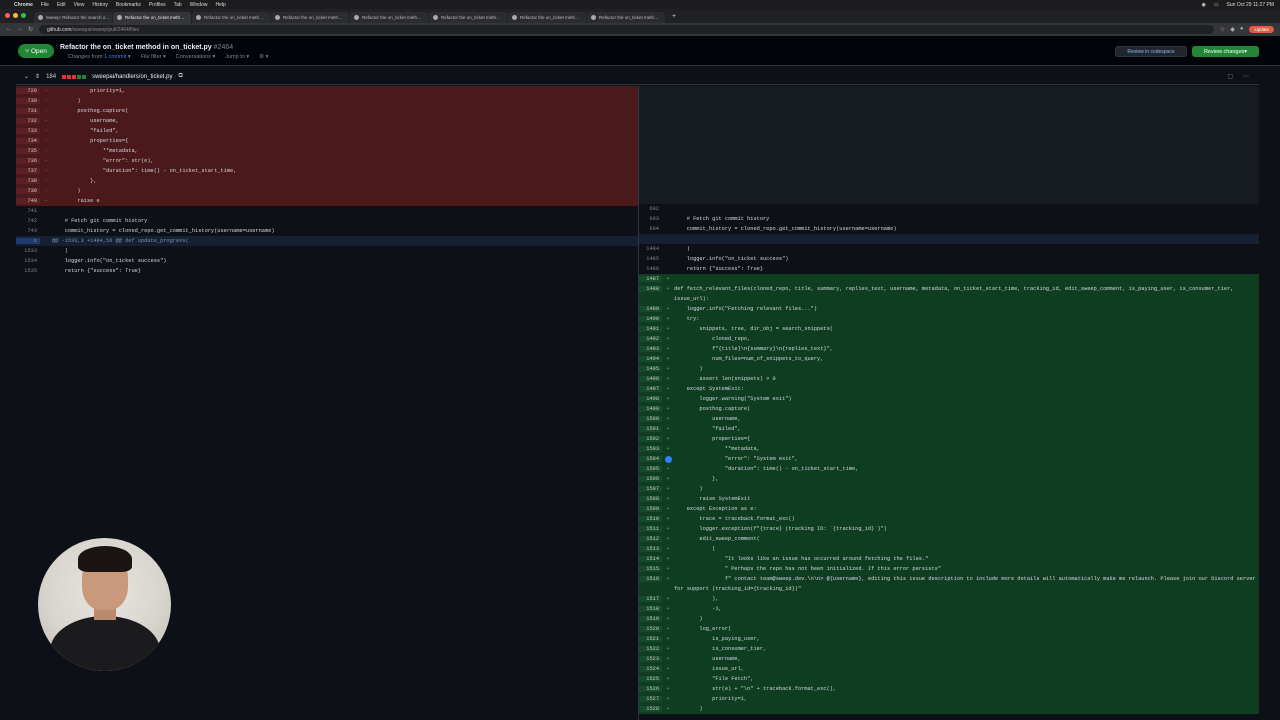  I want to click on line-number: 1511, so click(650, 529).